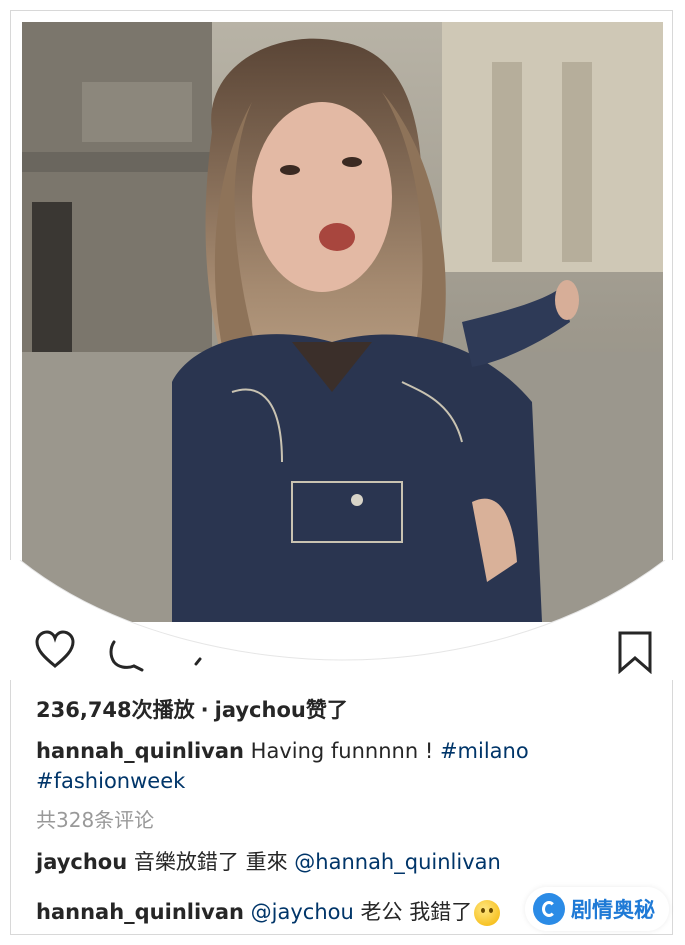 The height and width of the screenshot is (945, 685). I want to click on hashtag-fashionweek: #fashionweek, so click(110, 781).